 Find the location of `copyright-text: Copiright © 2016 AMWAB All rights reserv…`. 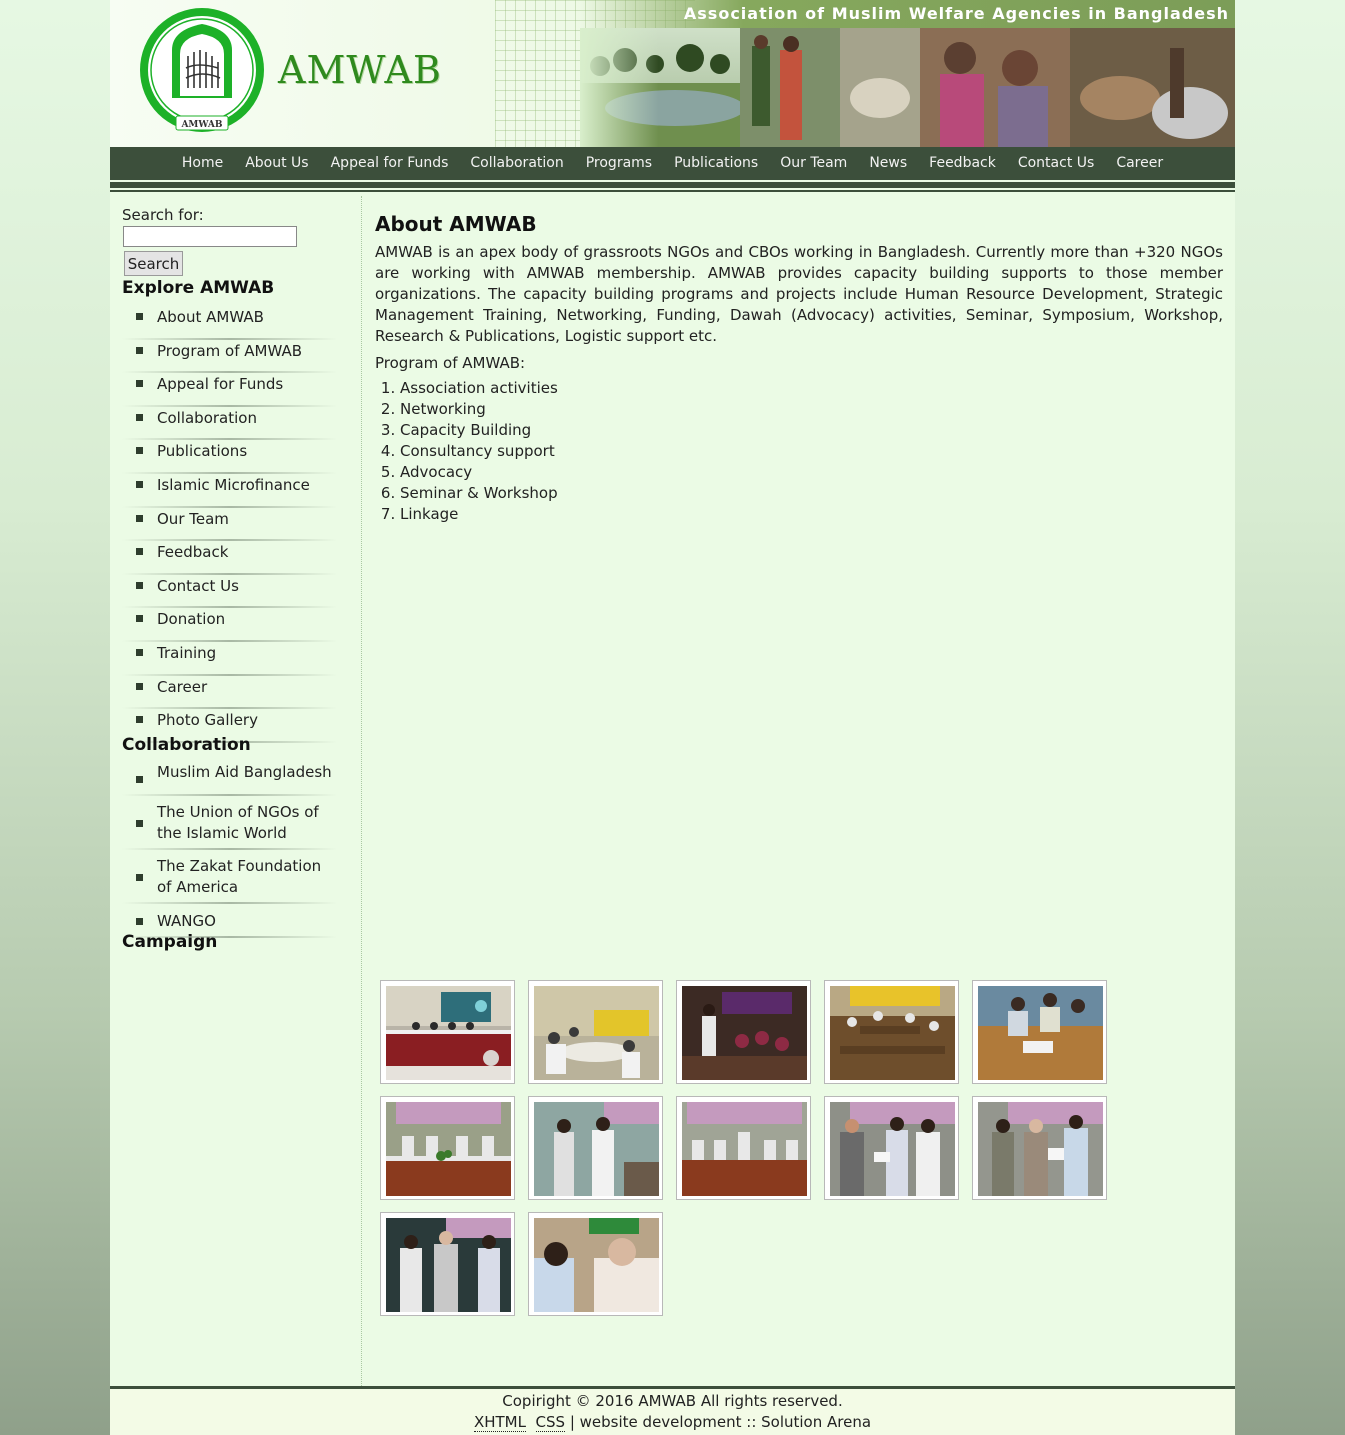

copyright-text: Copiright © 2016 AMWAB All rights reserv… is located at coordinates (672, 1401).